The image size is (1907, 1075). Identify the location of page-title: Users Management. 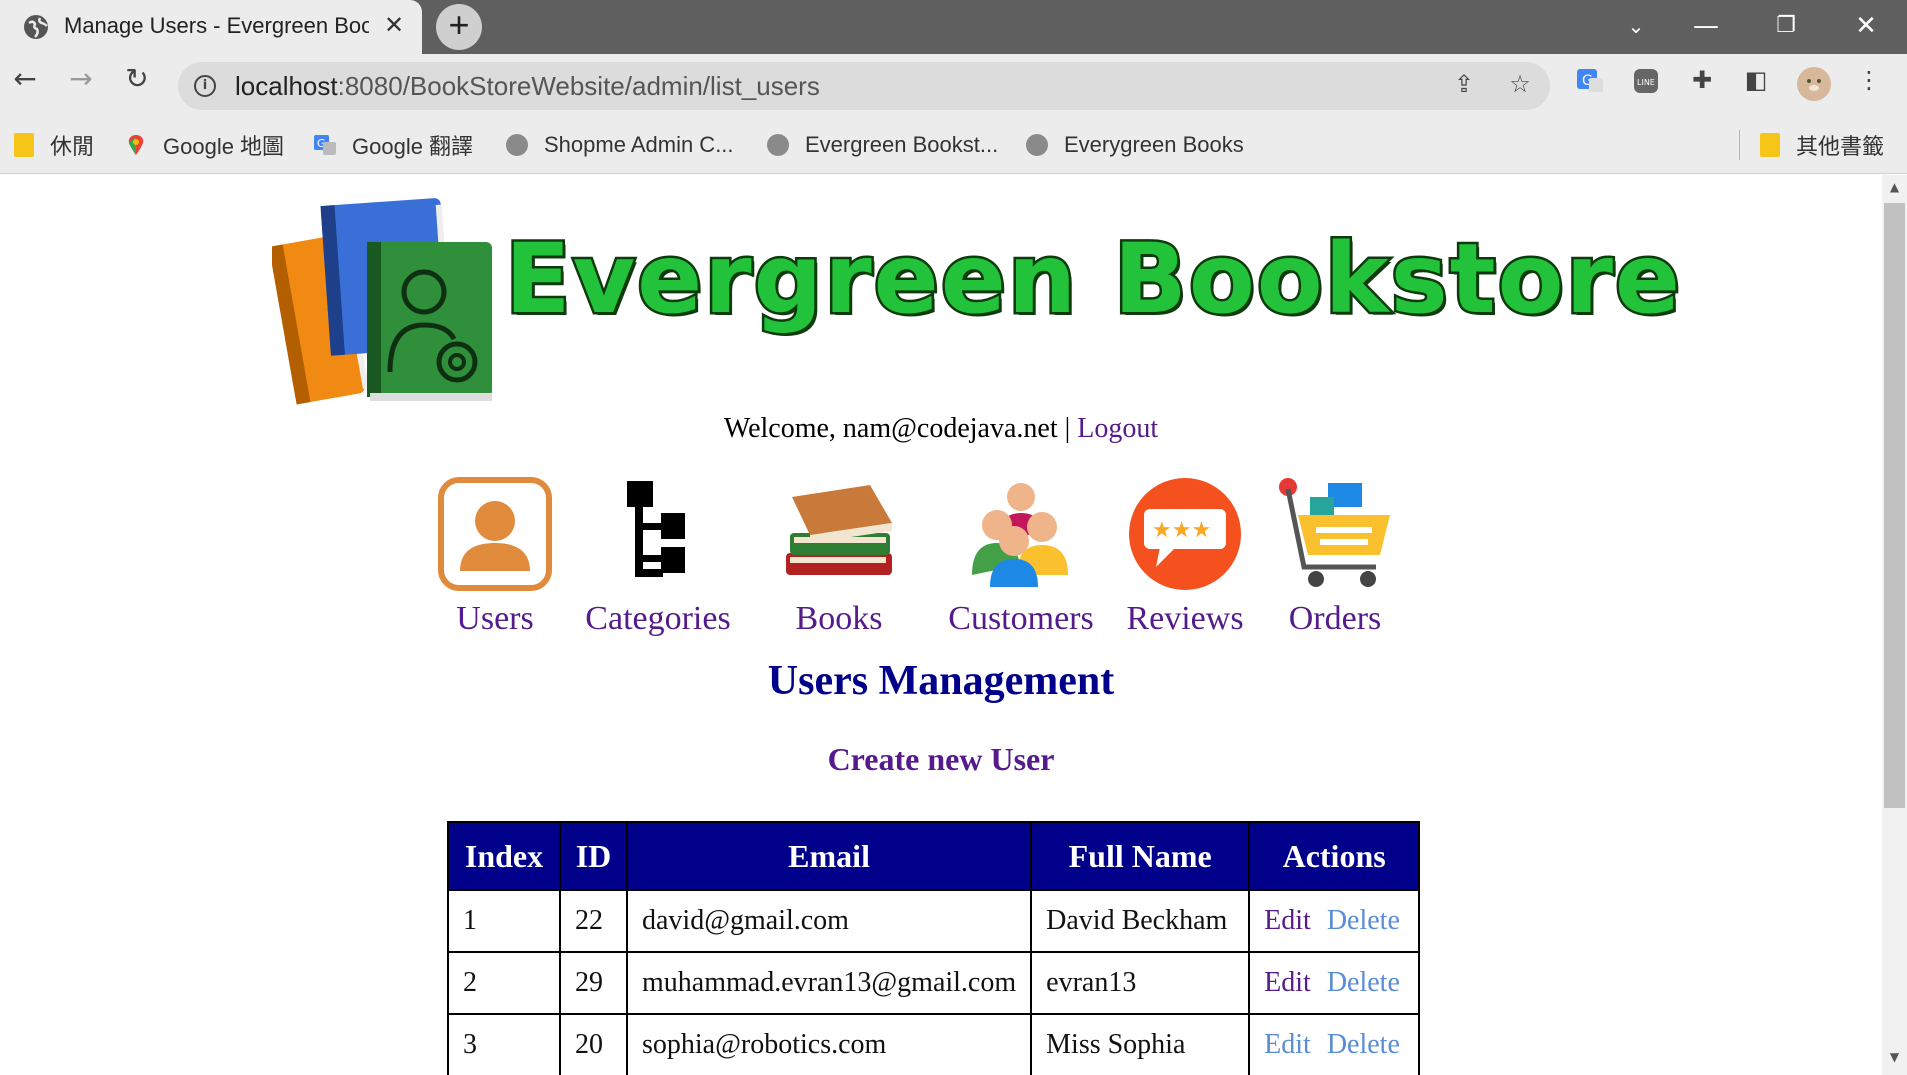
(941, 681).